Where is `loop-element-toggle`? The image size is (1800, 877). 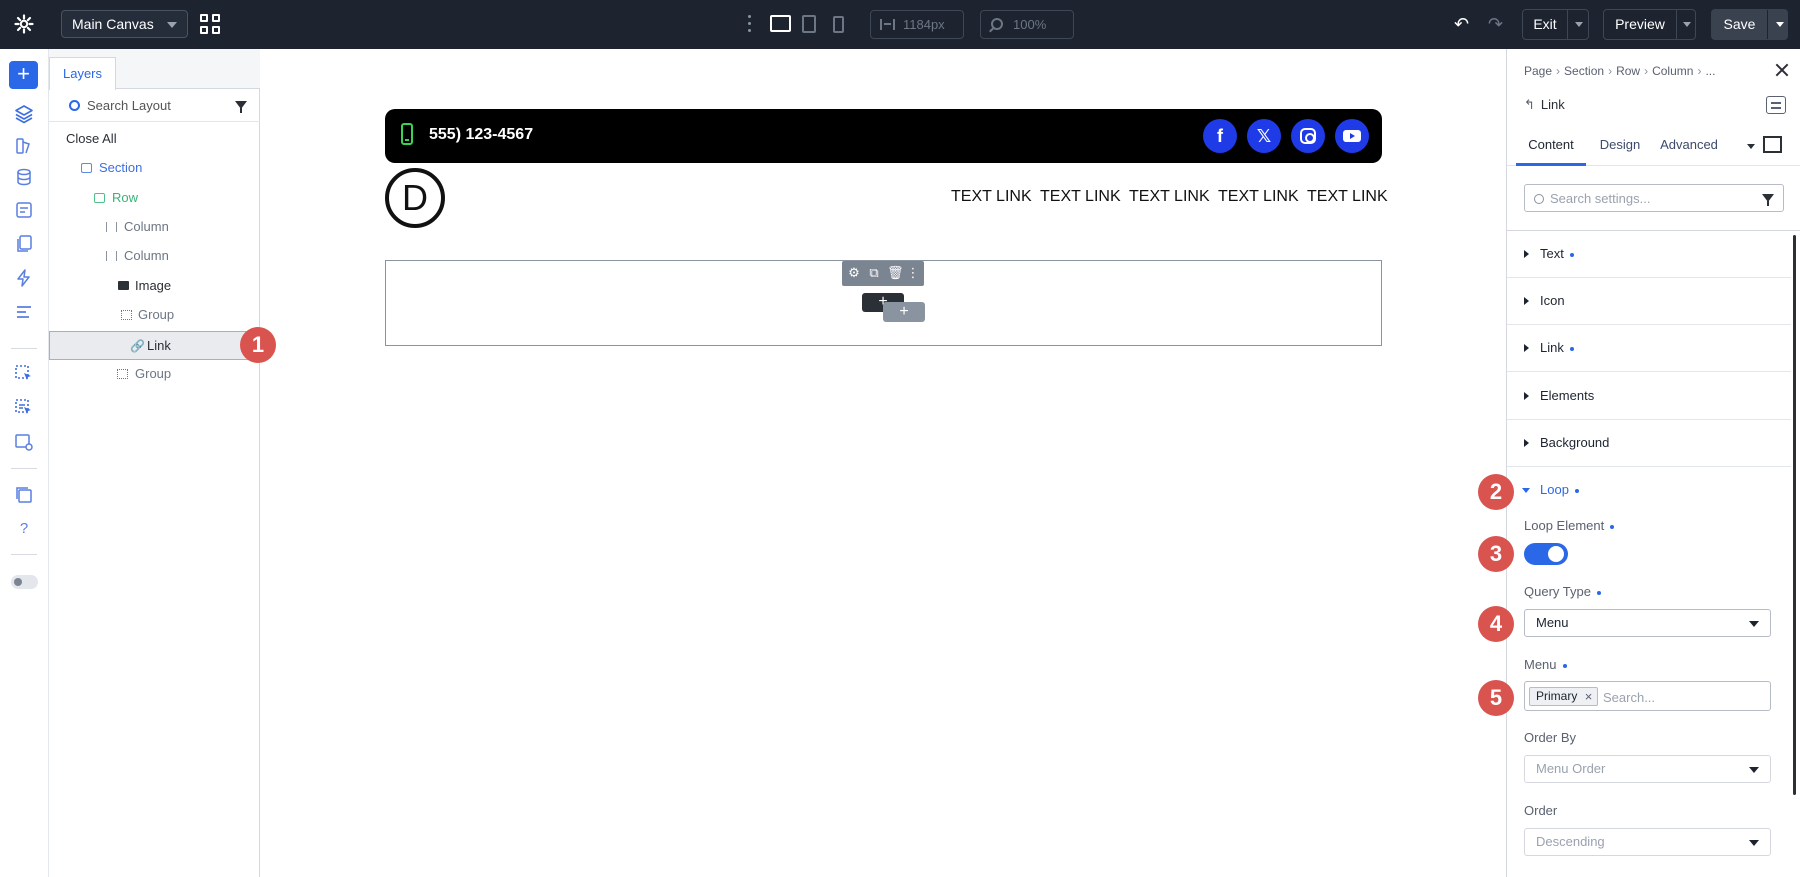 loop-element-toggle is located at coordinates (1546, 554).